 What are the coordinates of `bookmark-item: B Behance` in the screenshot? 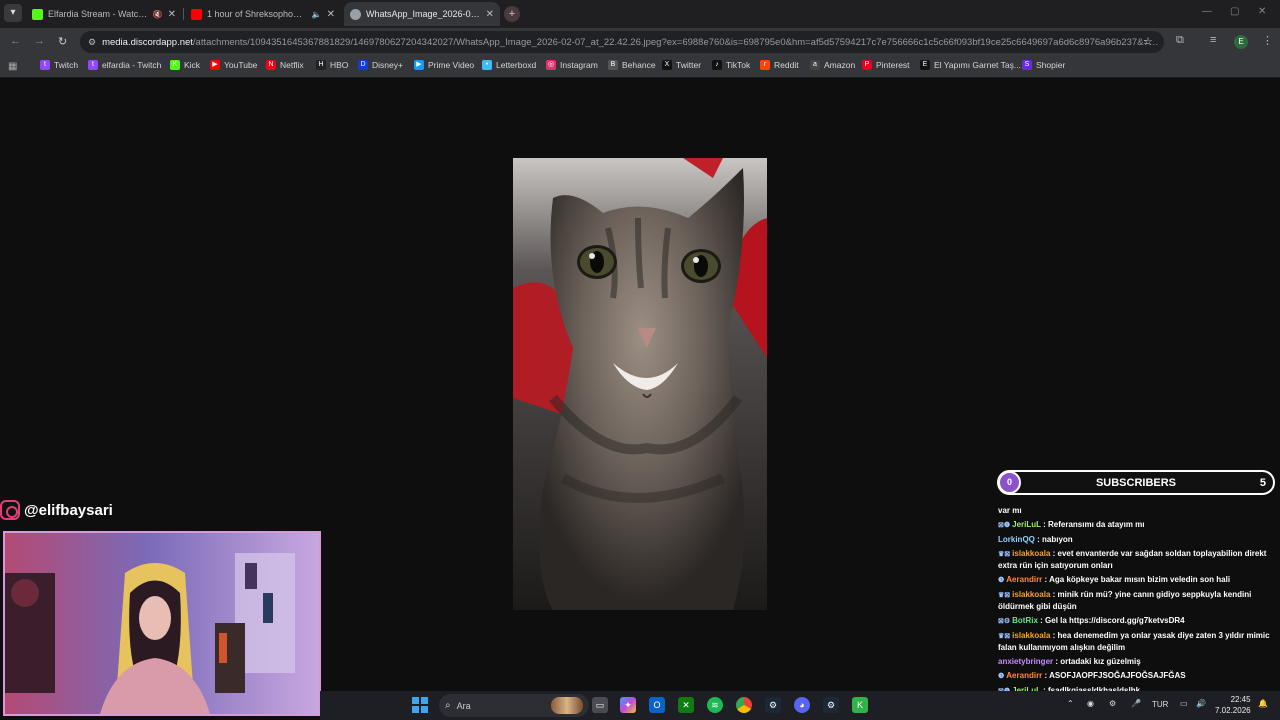 It's located at (632, 65).